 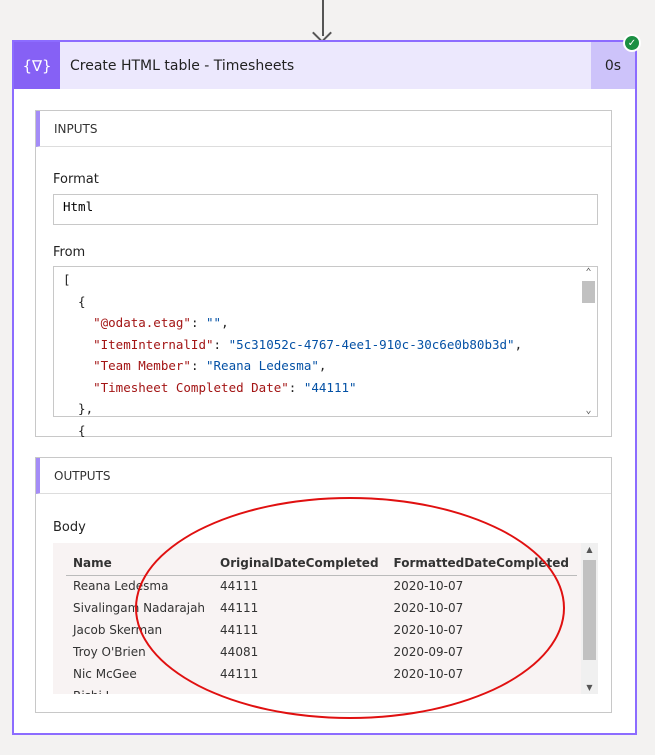 I want to click on table-row: Nic McGee 44111 2020-10-07, so click(x=321, y=674).